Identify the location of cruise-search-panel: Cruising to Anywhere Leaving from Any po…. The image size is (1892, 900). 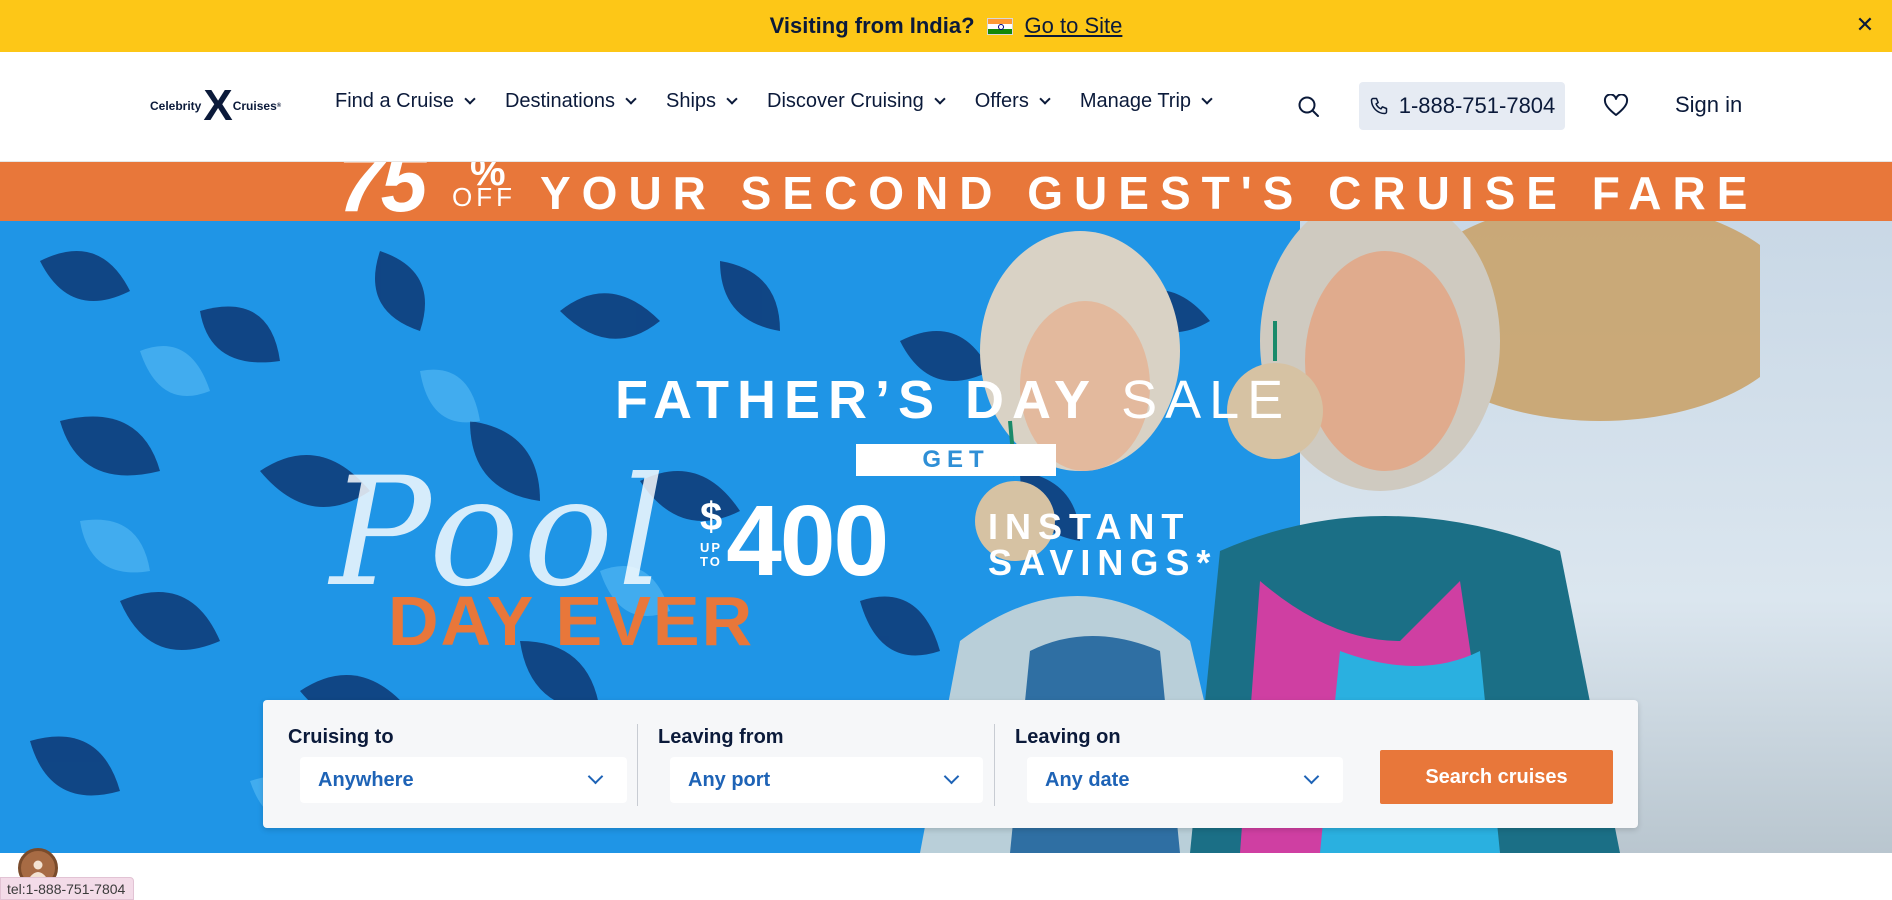
(950, 764).